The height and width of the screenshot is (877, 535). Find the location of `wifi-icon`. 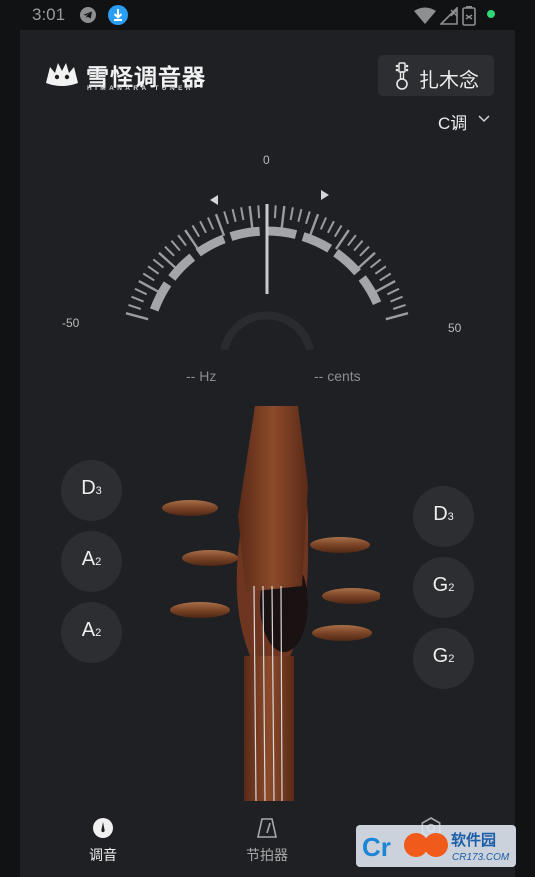

wifi-icon is located at coordinates (425, 15).